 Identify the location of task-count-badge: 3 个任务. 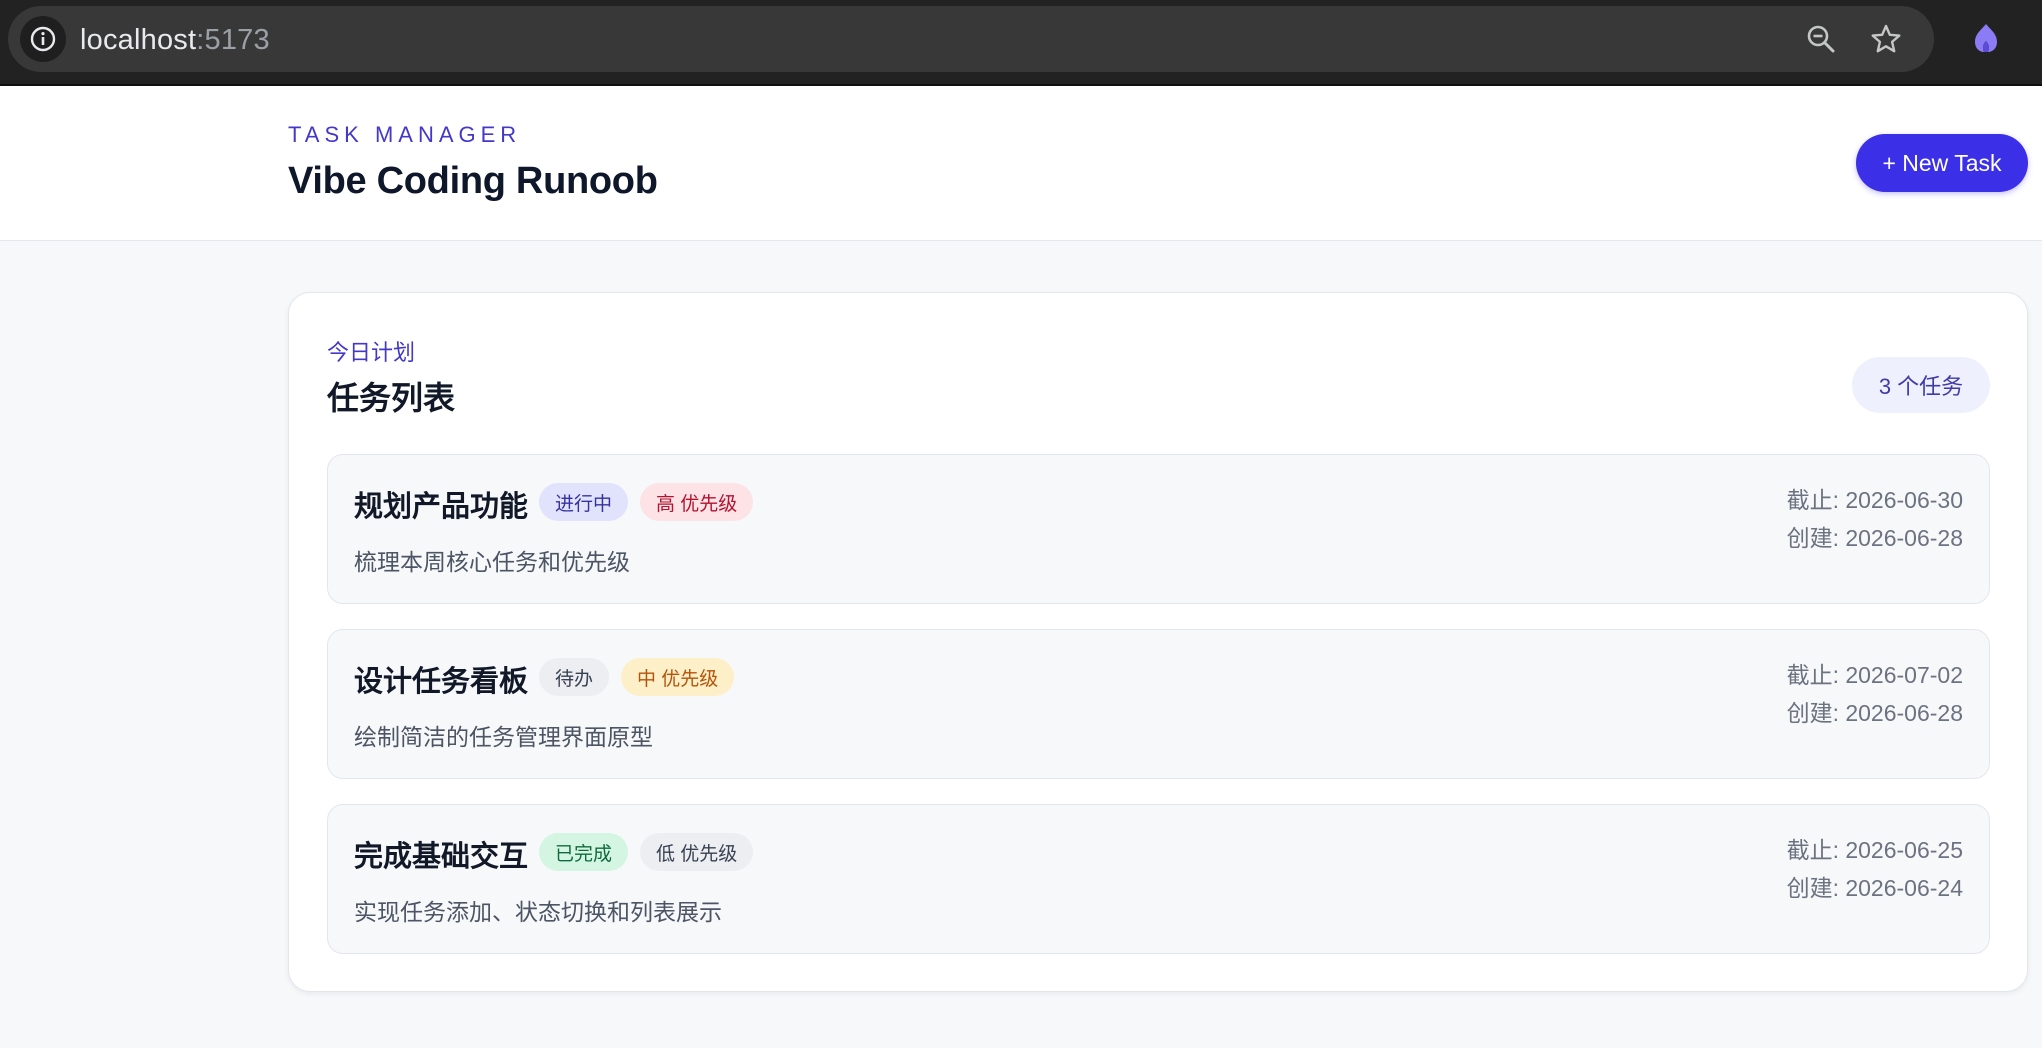
(1921, 385).